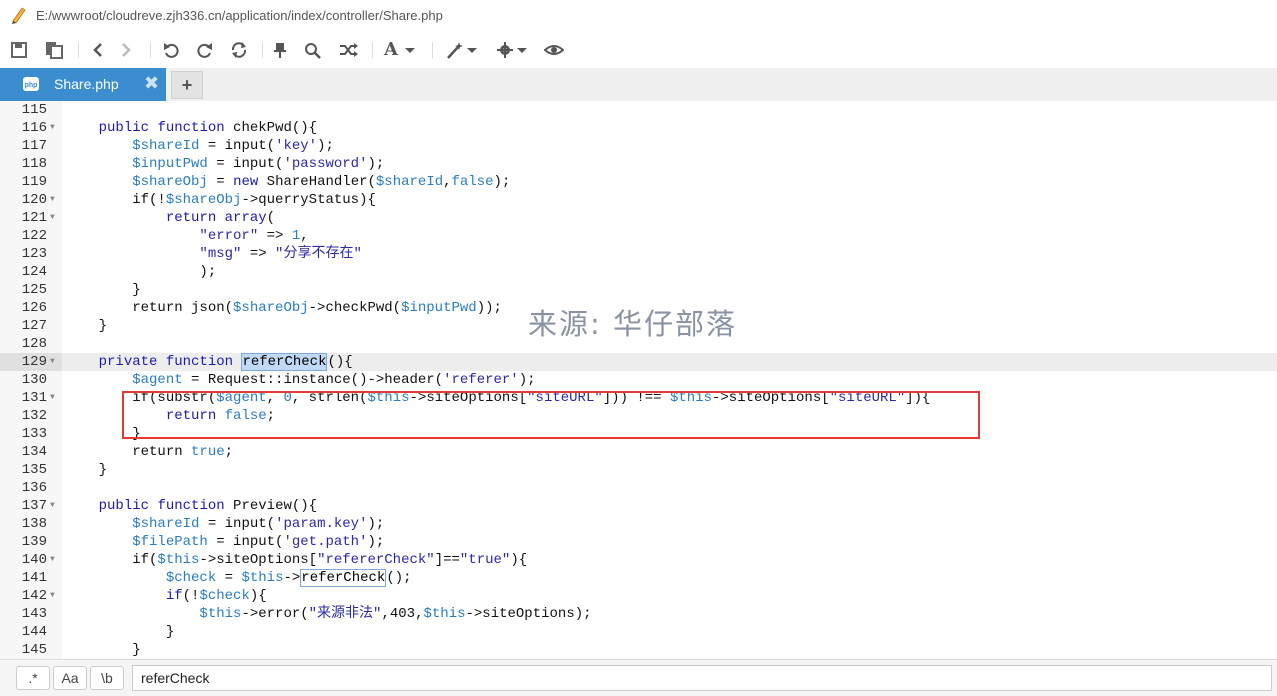 This screenshot has height=696, width=1277. Describe the element at coordinates (102, 290) in the screenshot. I see `code-text: }` at that location.